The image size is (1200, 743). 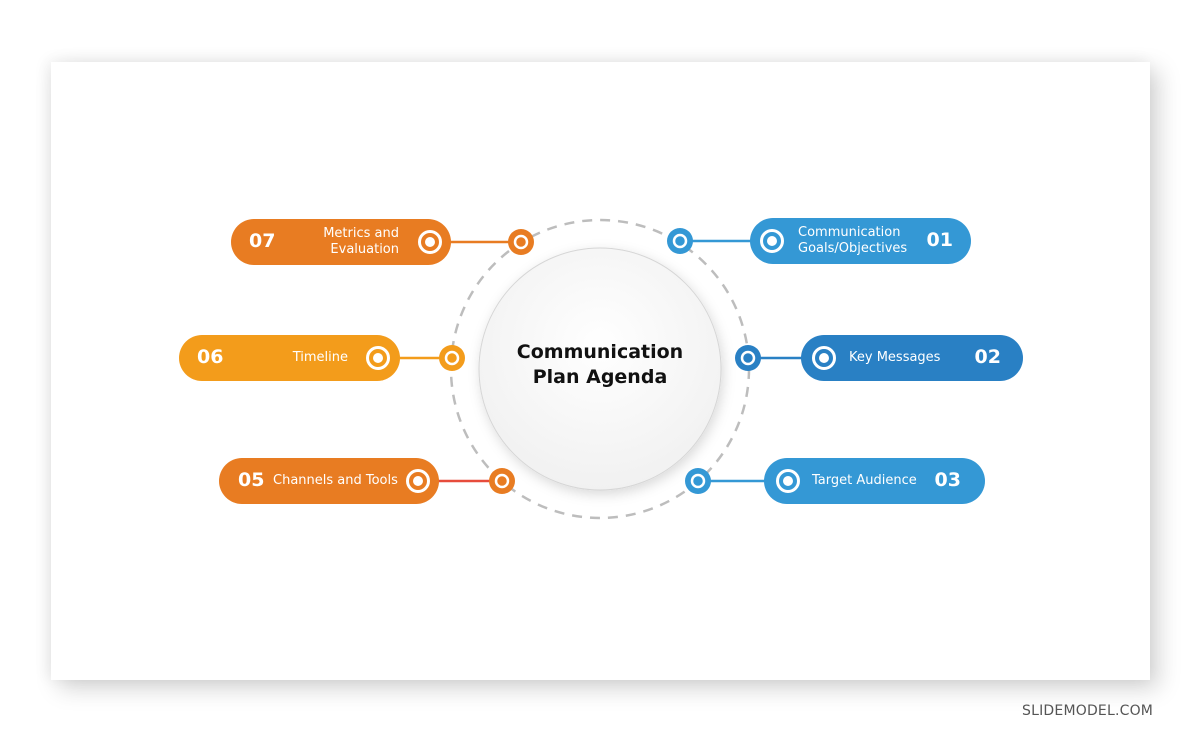 What do you see at coordinates (320, 357) in the screenshot?
I see `item-label: Timeline` at bounding box center [320, 357].